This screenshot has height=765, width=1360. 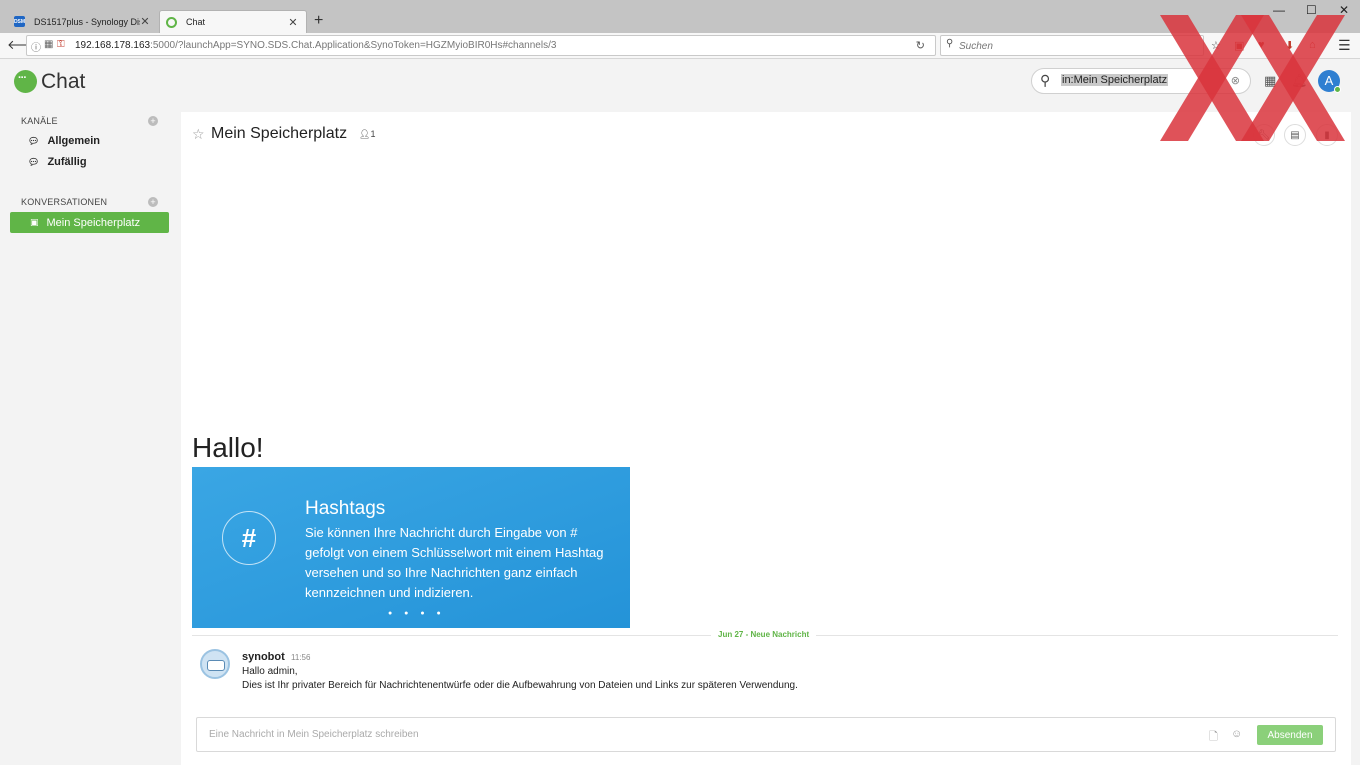 What do you see at coordinates (25, 81) in the screenshot?
I see `chat-logo-icon` at bounding box center [25, 81].